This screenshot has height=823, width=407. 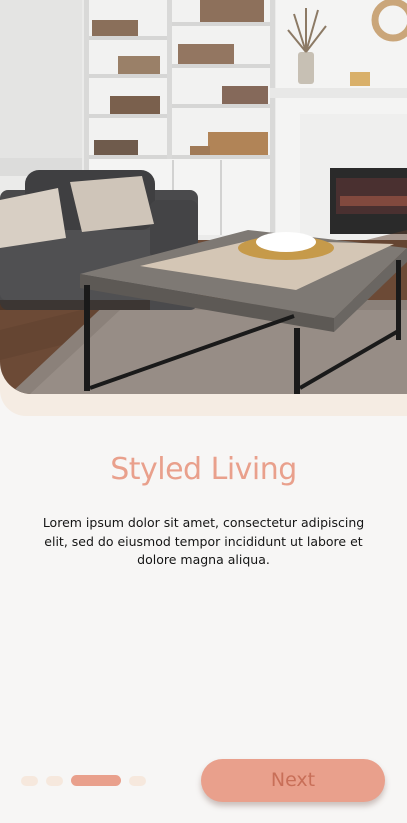 I want to click on page-title: Styled Living, so click(x=203, y=469).